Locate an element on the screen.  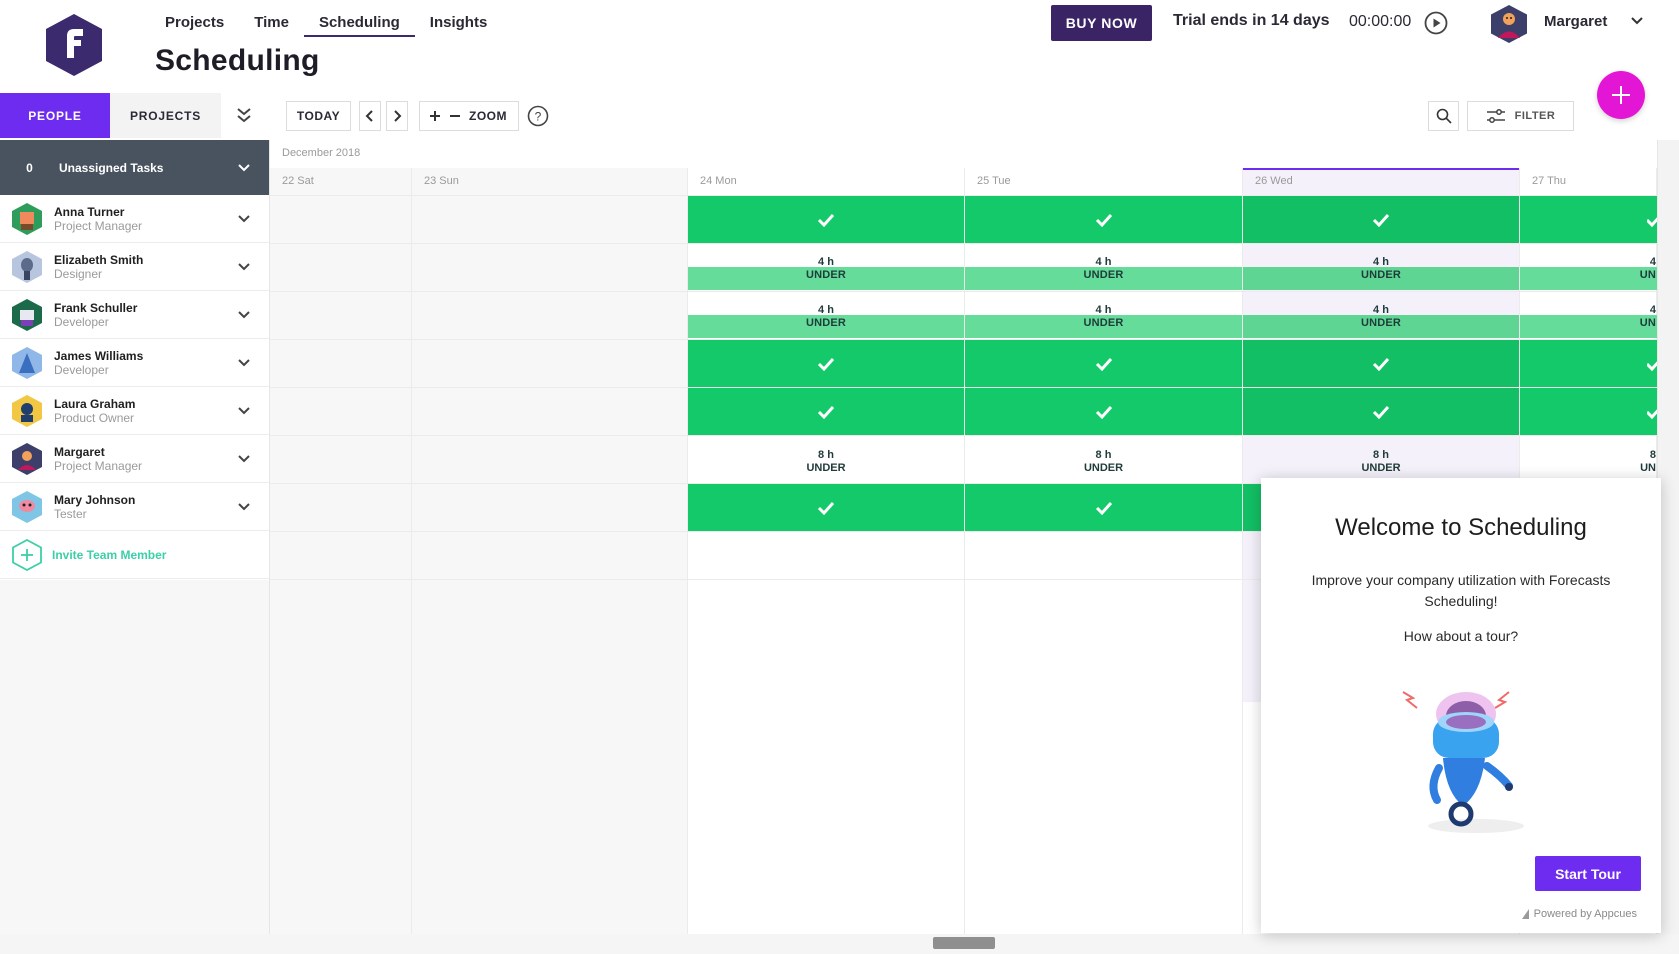
user-name: Margaret is located at coordinates (1575, 21).